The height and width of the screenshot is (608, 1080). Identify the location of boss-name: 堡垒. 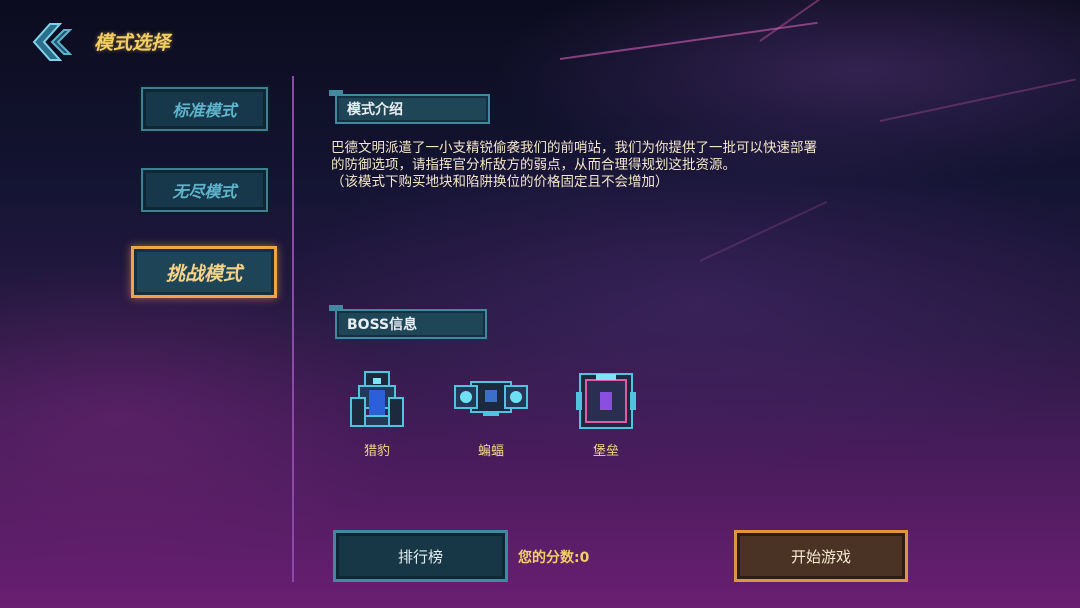
(605, 451).